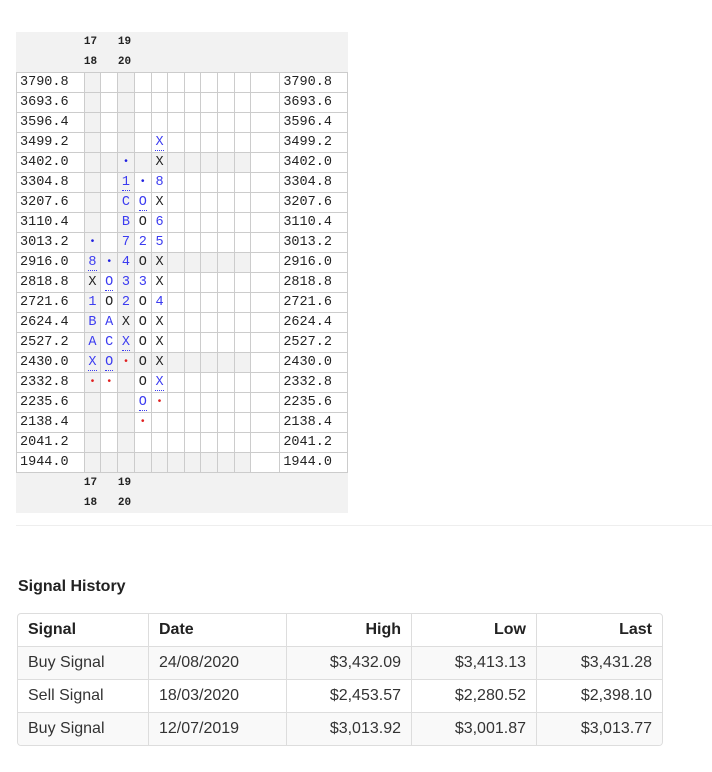 Image resolution: width=712 pixels, height=772 pixels. I want to click on col-header-signal: Signal, so click(83, 630).